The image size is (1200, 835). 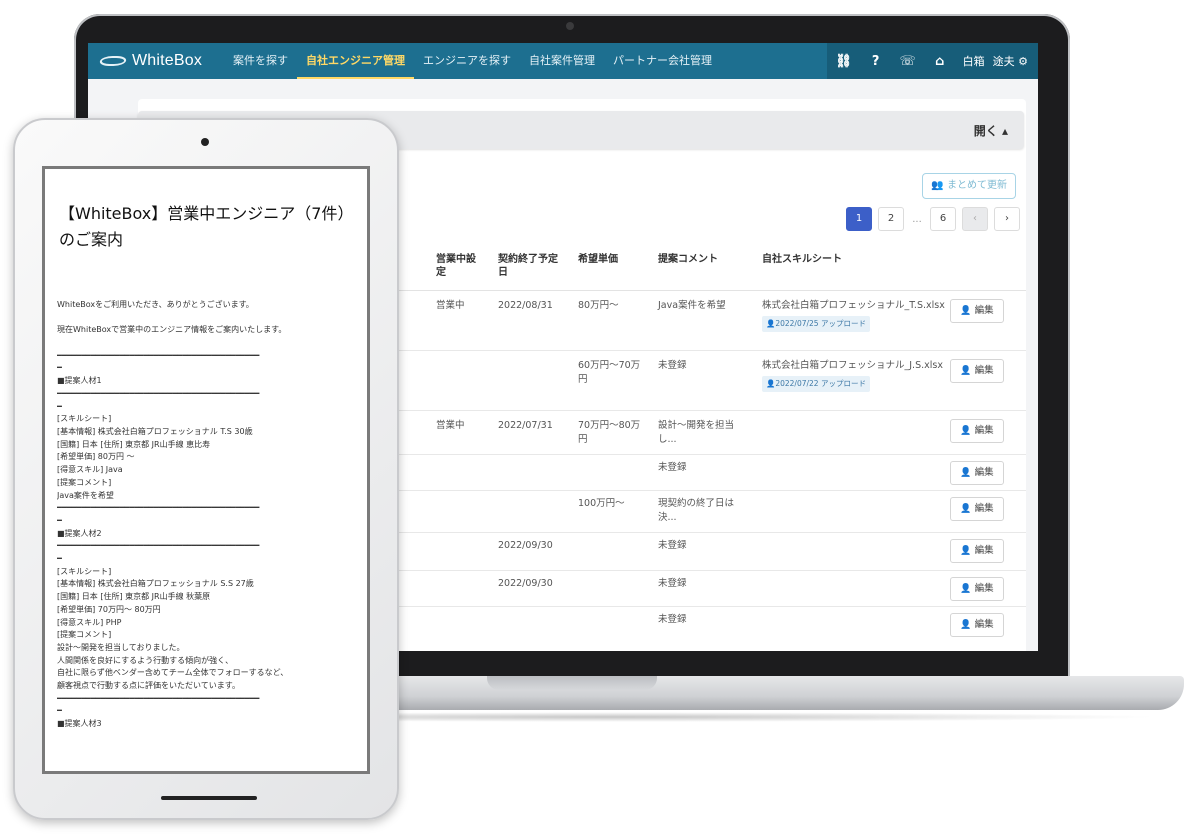 I want to click on skill-sheet-link: 株式会社白箱プロフェッショナル_T.S.xlsx, so click(x=854, y=306).